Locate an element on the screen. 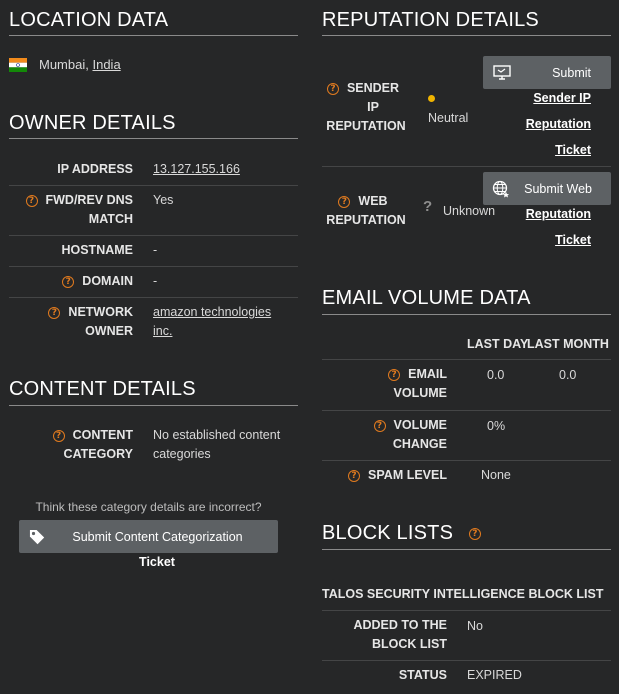 Image resolution: width=619 pixels, height=694 pixels. reputation-divider is located at coordinates (466, 35).